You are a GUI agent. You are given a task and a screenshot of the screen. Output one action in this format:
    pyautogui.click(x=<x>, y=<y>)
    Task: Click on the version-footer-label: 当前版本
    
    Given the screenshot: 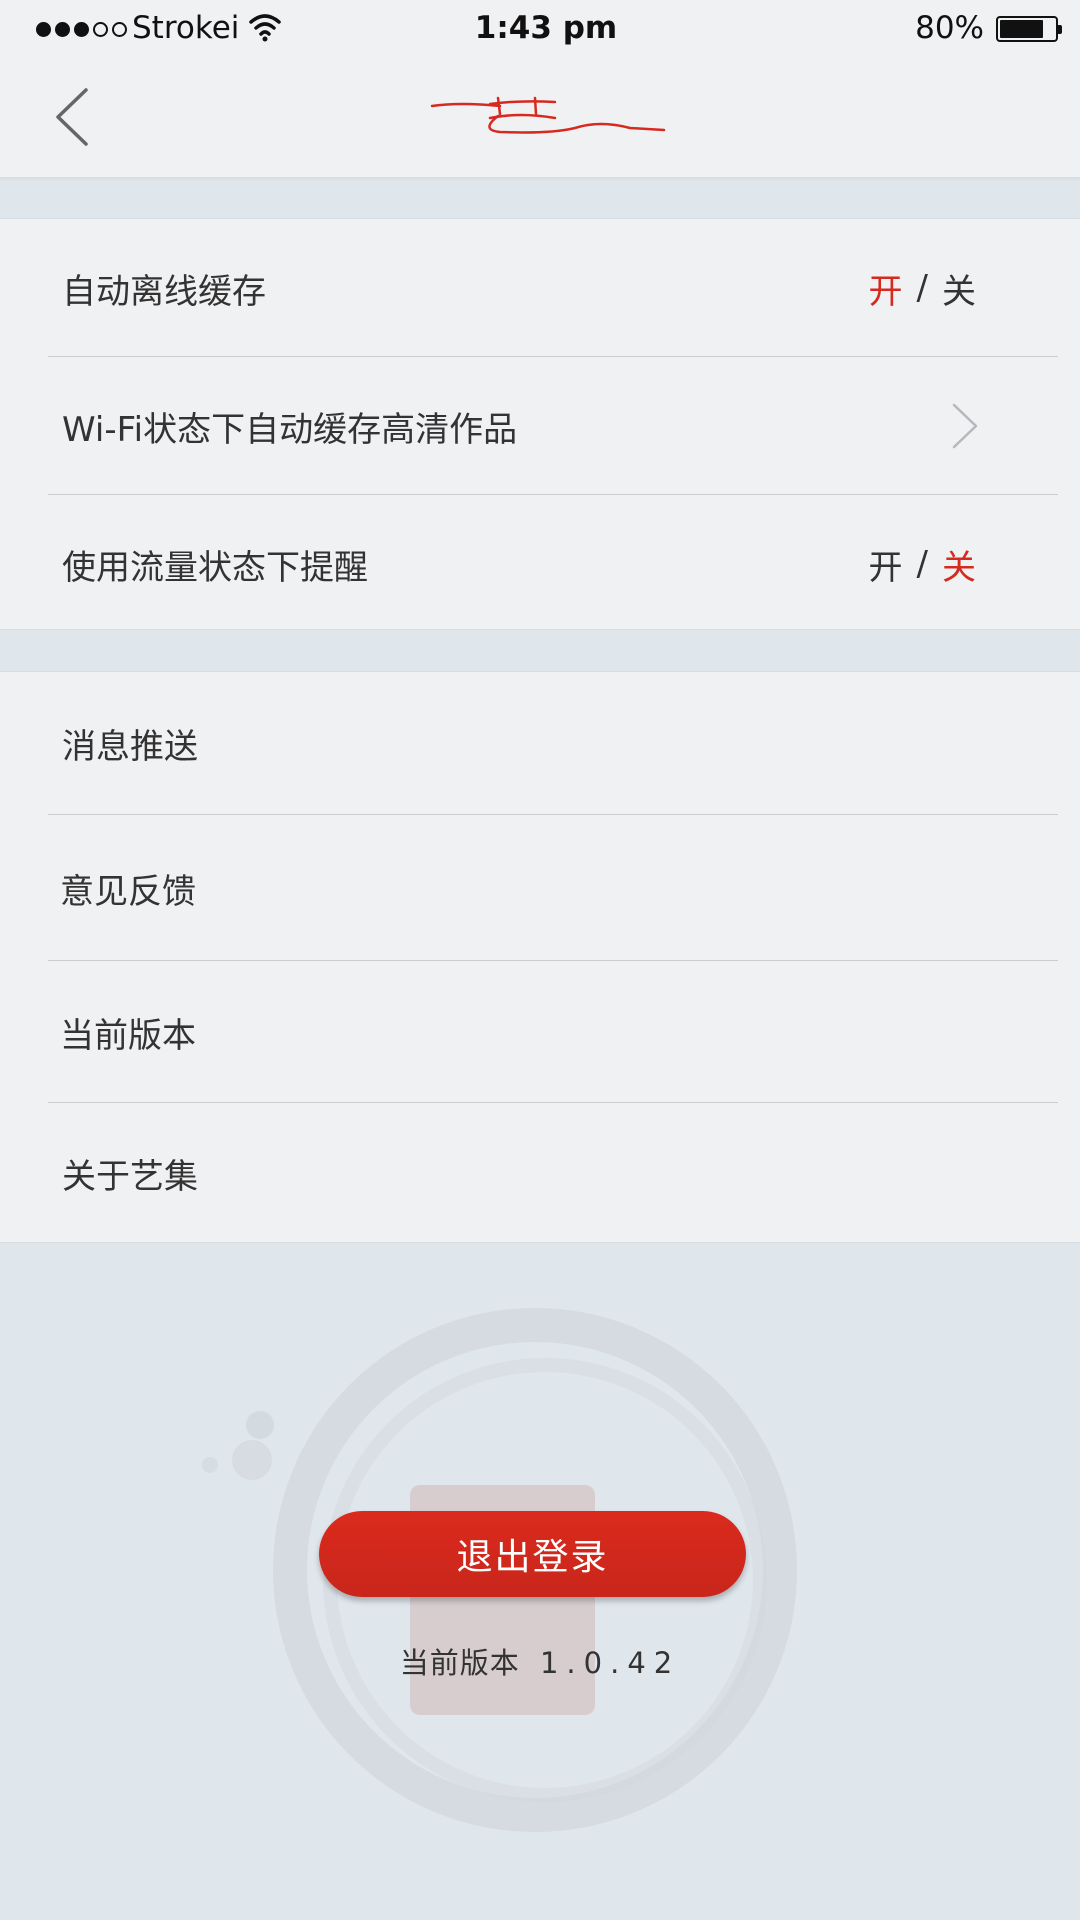 What is the action you would take?
    pyautogui.click(x=459, y=1663)
    